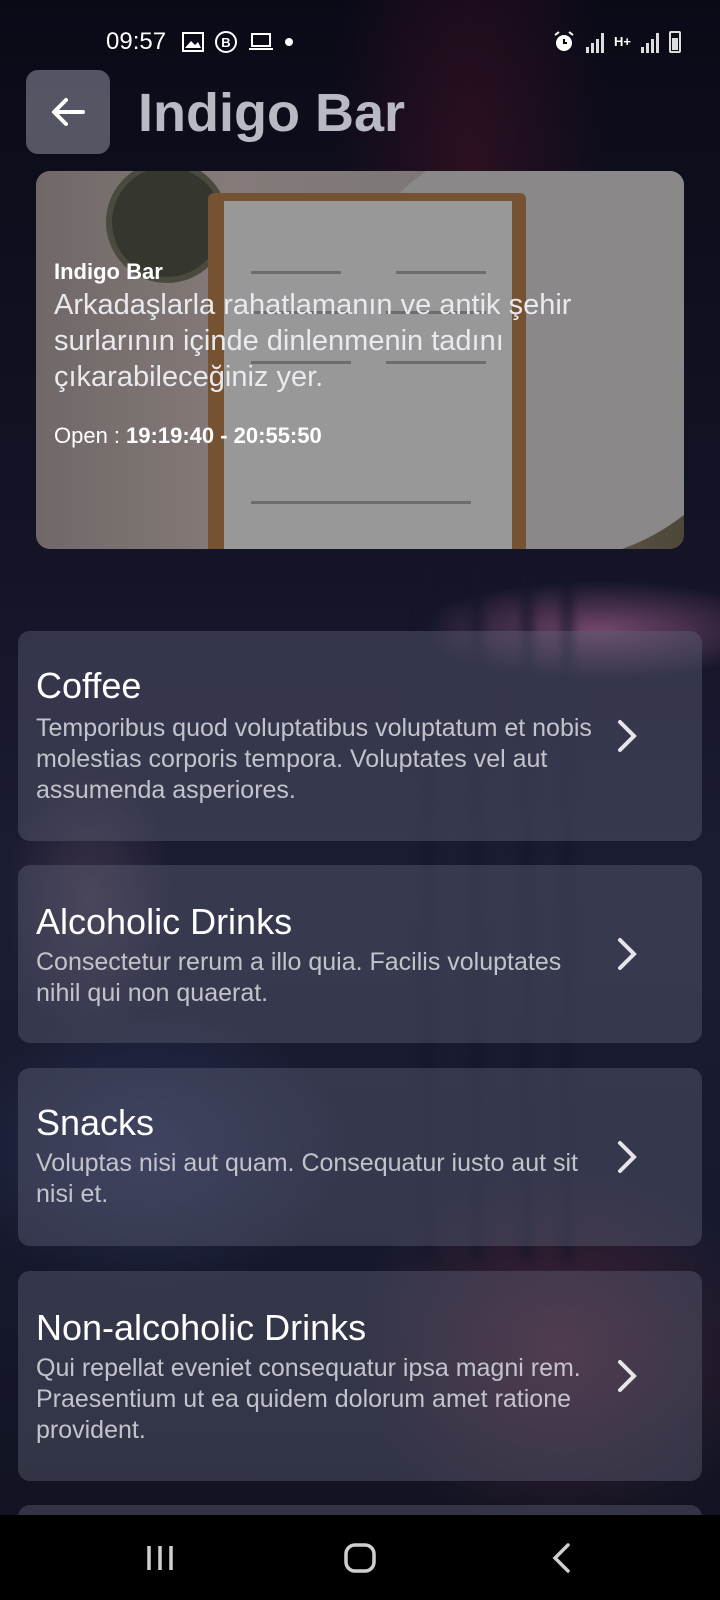 The height and width of the screenshot is (1600, 720). I want to click on status-time: 09:57, so click(136, 41).